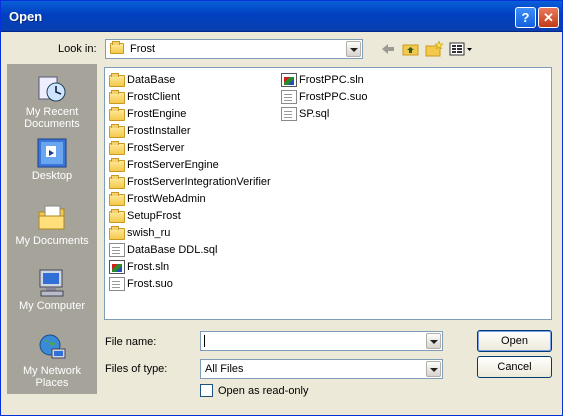 This screenshot has height=416, width=563. What do you see at coordinates (204, 341) in the screenshot?
I see `text-cursor` at bounding box center [204, 341].